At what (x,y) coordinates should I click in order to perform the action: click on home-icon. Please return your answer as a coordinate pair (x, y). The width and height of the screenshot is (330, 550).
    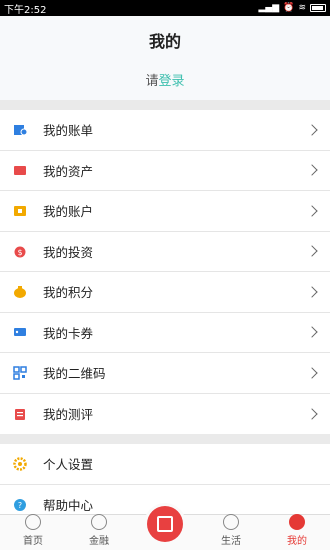
    Looking at the image, I should click on (33, 522).